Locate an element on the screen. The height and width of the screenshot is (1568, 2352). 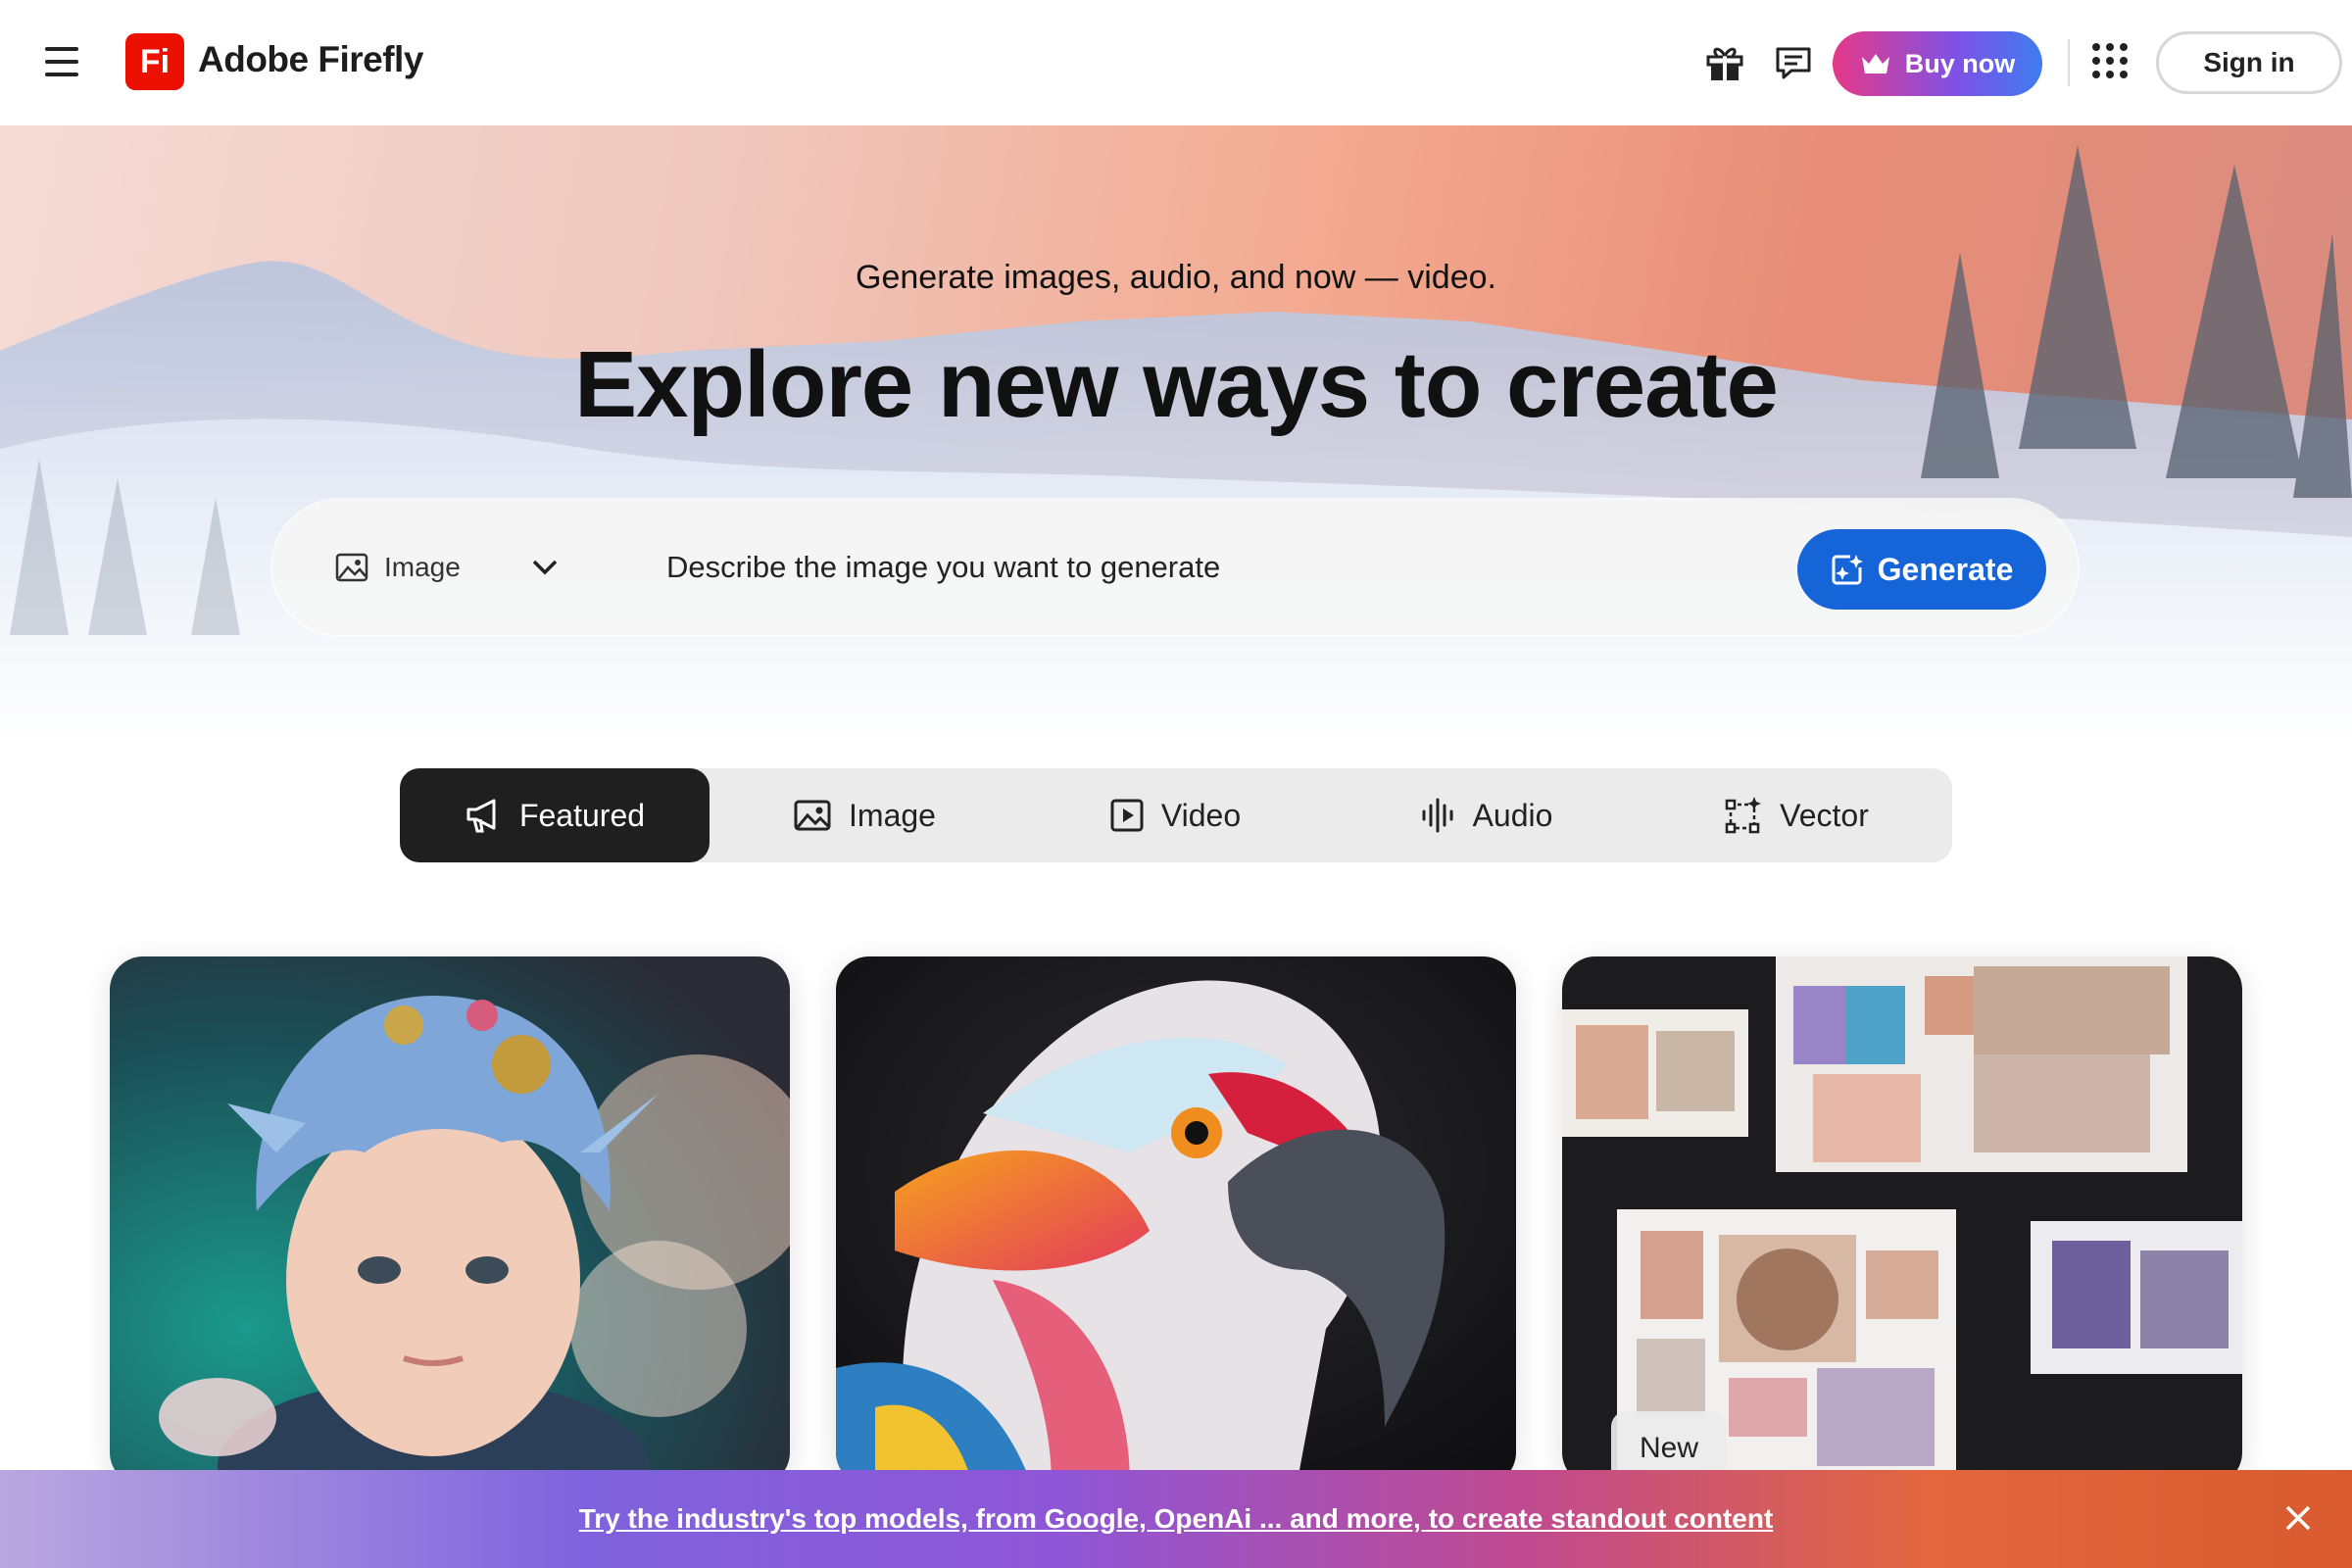
generation-type-dropdown: Image is located at coordinates (447, 567).